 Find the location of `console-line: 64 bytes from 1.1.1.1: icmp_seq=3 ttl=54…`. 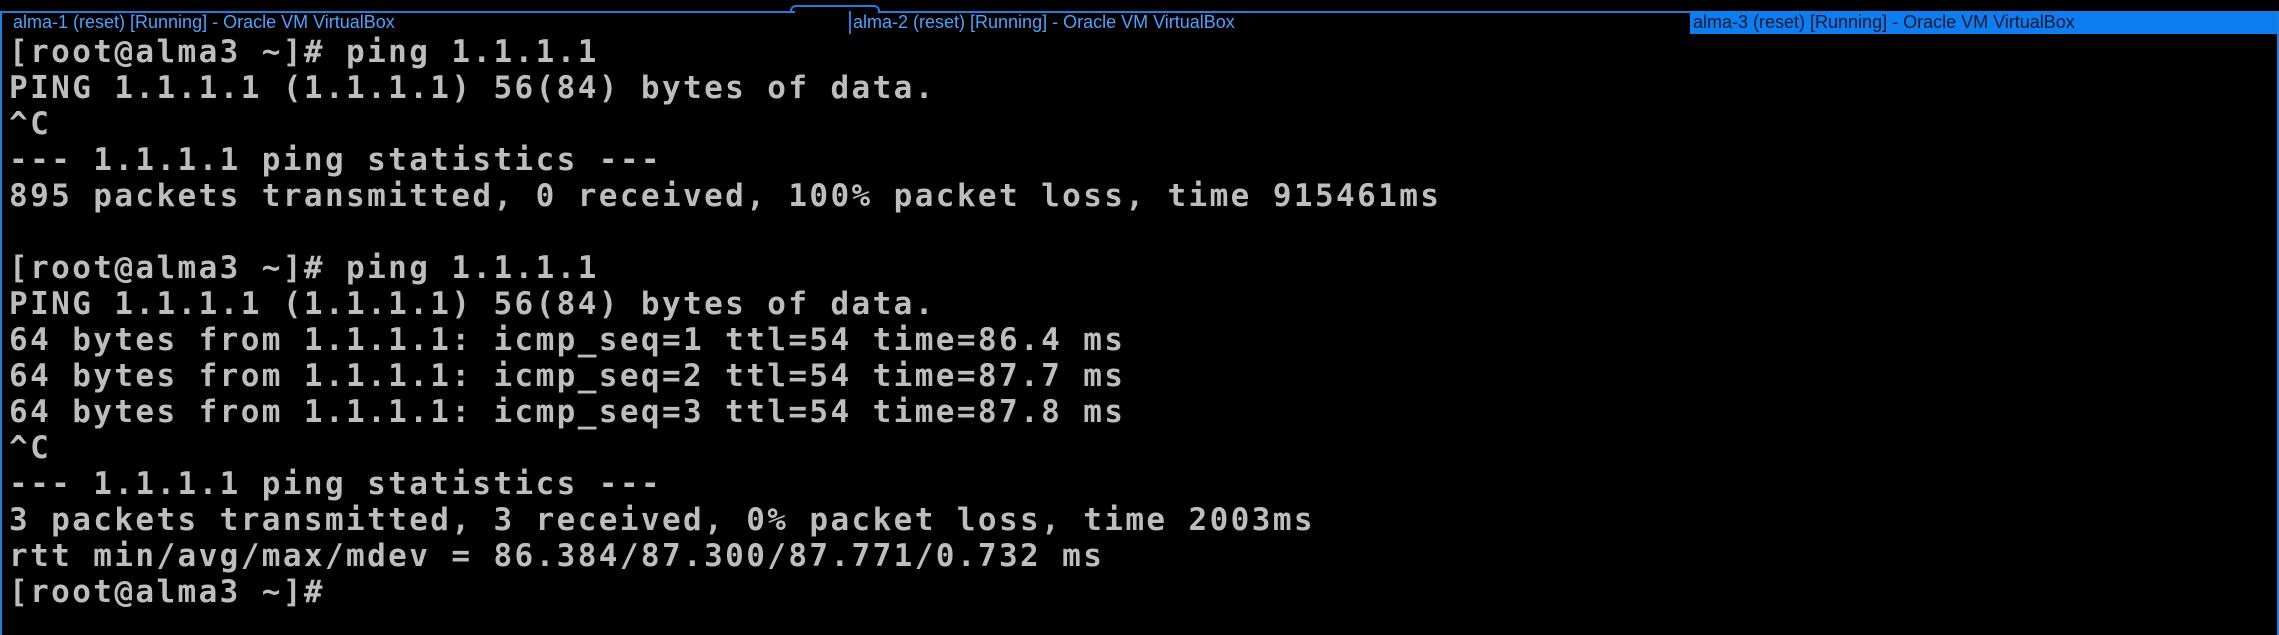

console-line: 64 bytes from 1.1.1.1: icmp_seq=3 ttl=54… is located at coordinates (567, 412).